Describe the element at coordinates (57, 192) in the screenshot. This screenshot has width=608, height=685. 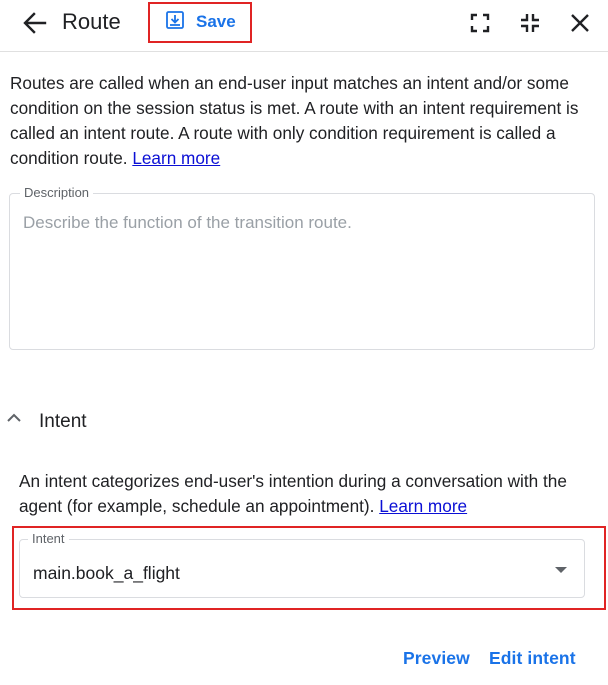
I see `description-label: Description` at that location.